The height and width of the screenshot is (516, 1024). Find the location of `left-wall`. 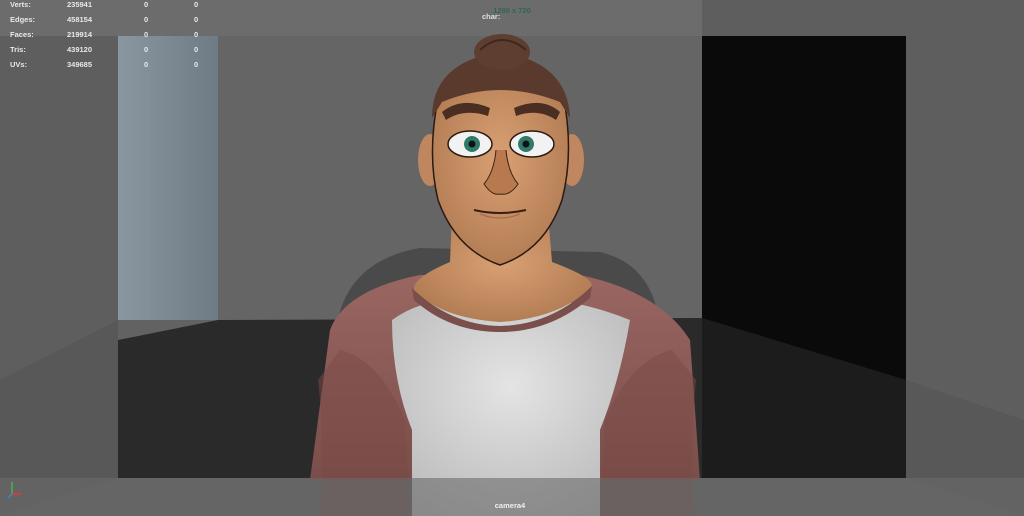

left-wall is located at coordinates (168, 178).